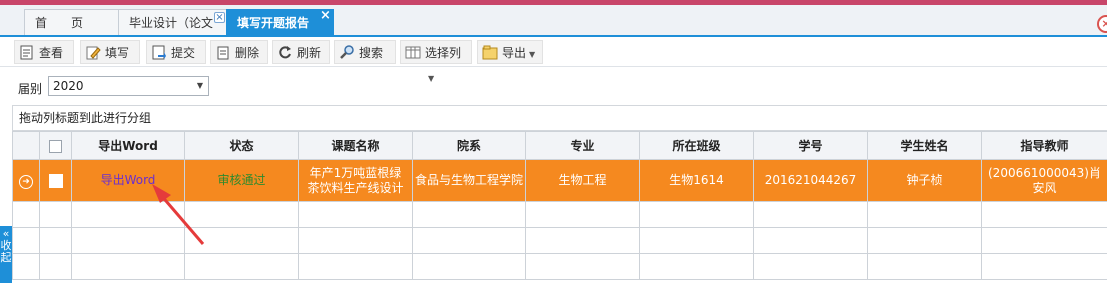  What do you see at coordinates (117, 53) in the screenshot?
I see `fill-label: 填写` at bounding box center [117, 53].